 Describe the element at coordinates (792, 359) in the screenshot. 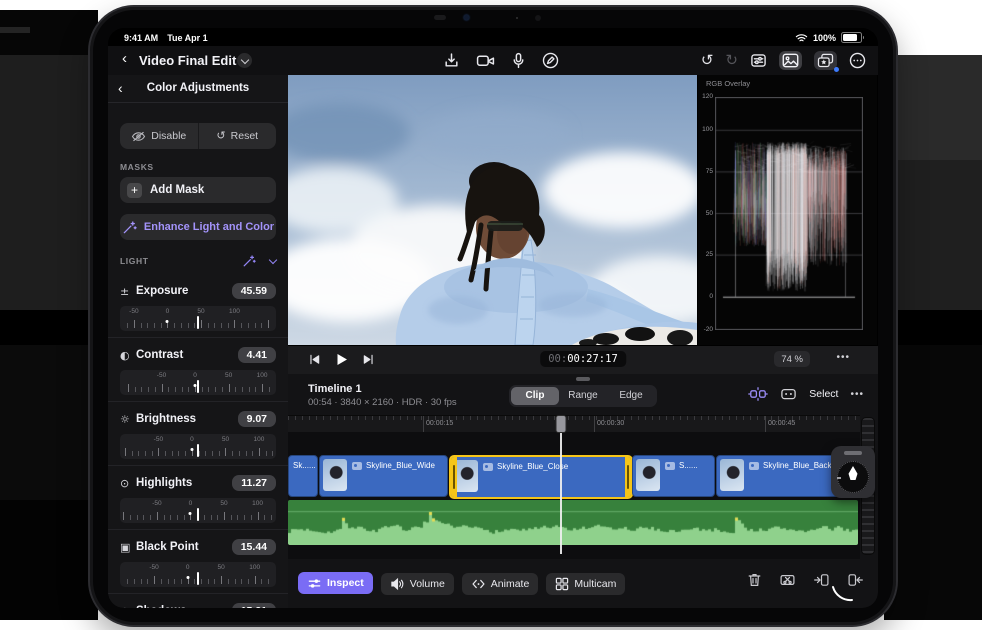

I see `viewer-zoom-button: 74 %` at that location.